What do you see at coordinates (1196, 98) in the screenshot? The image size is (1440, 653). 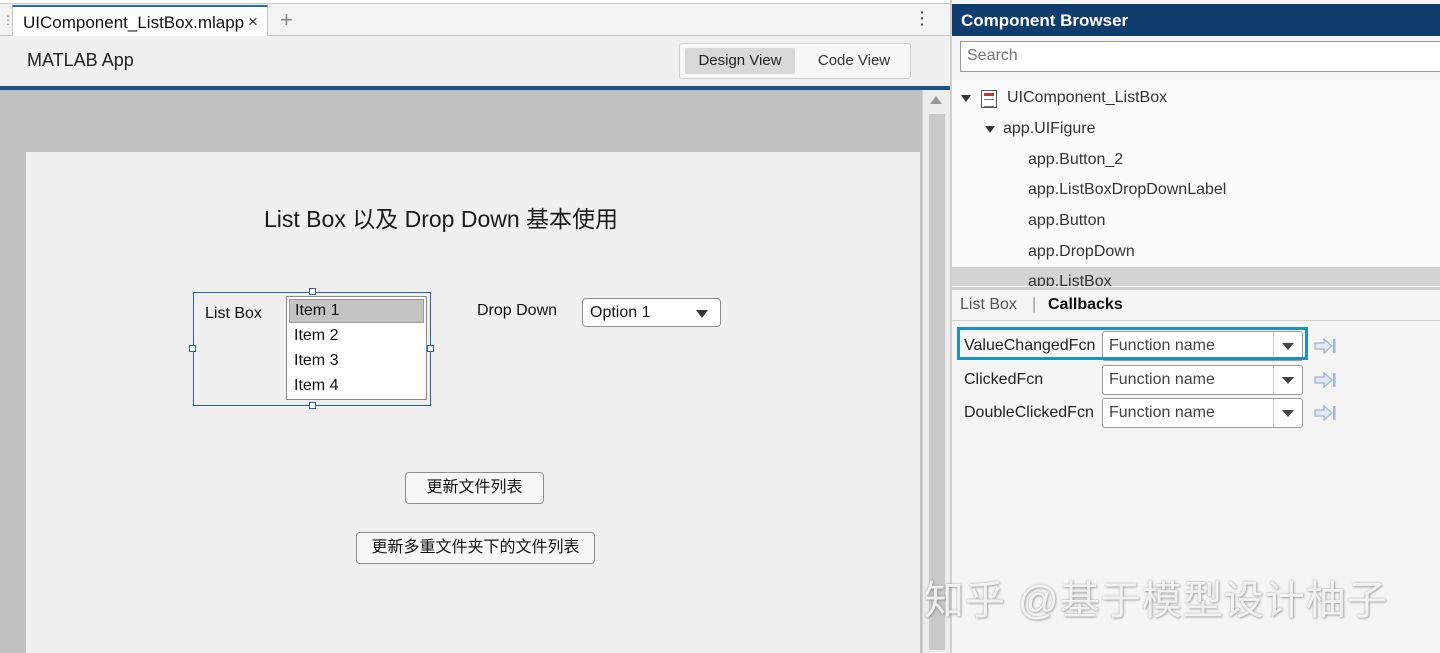 I see `tree-node-app: UIComponent_ListBox` at bounding box center [1196, 98].